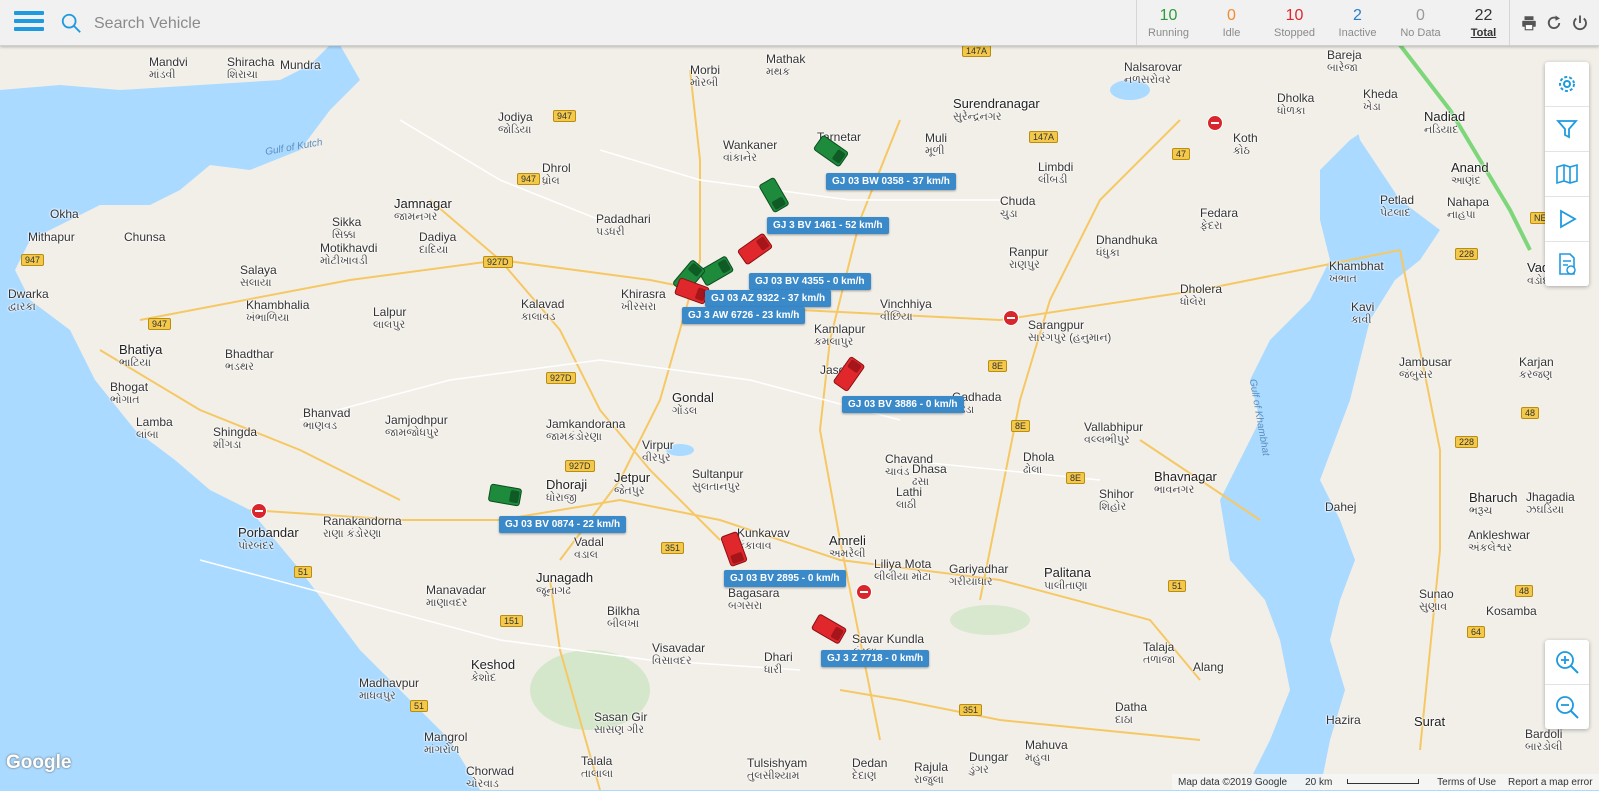 The height and width of the screenshot is (791, 1599). What do you see at coordinates (891, 181) in the screenshot?
I see `vehicle-label: GJ 03 BW 0358 - 37 km/h` at bounding box center [891, 181].